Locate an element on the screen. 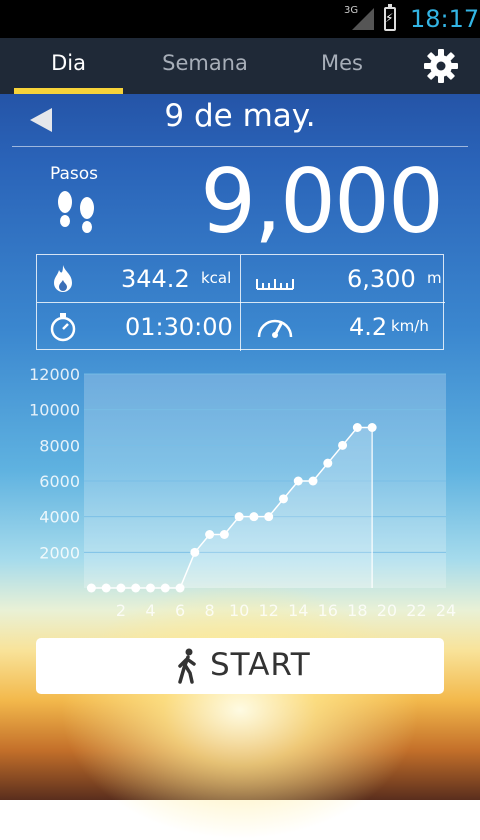 This screenshot has width=480, height=840. y-tick-label: 10000 is located at coordinates (54, 410).